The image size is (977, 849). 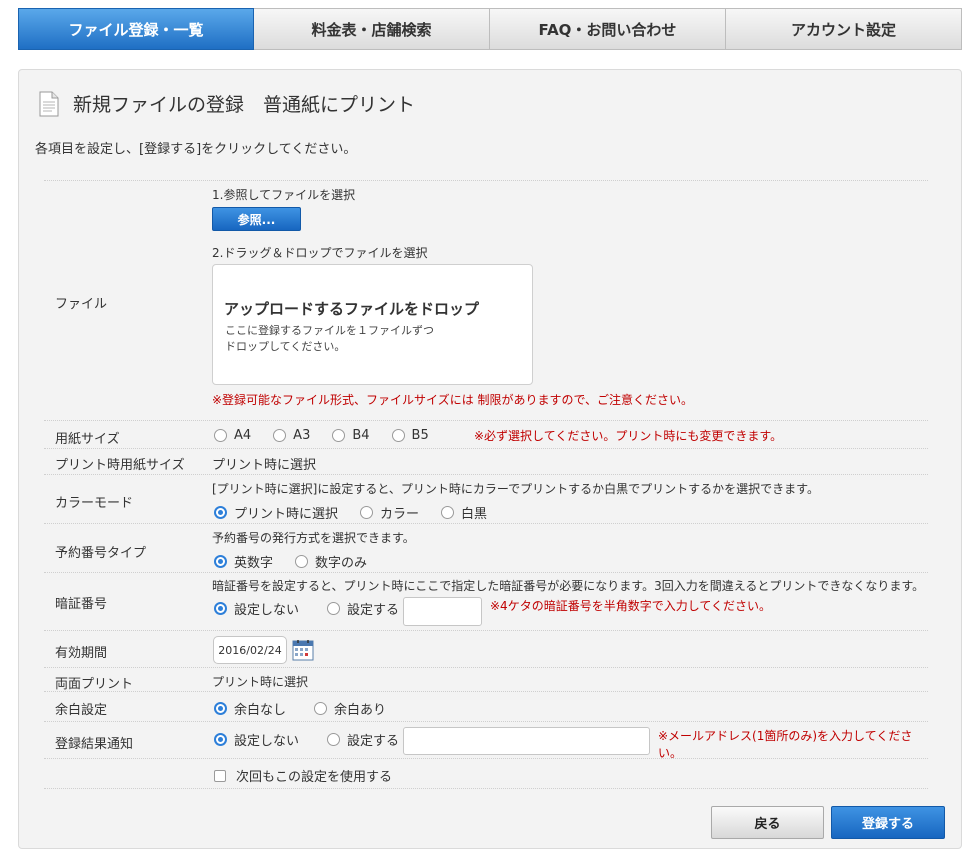 I want to click on duplex-value: プリント時に選択, so click(x=260, y=682).